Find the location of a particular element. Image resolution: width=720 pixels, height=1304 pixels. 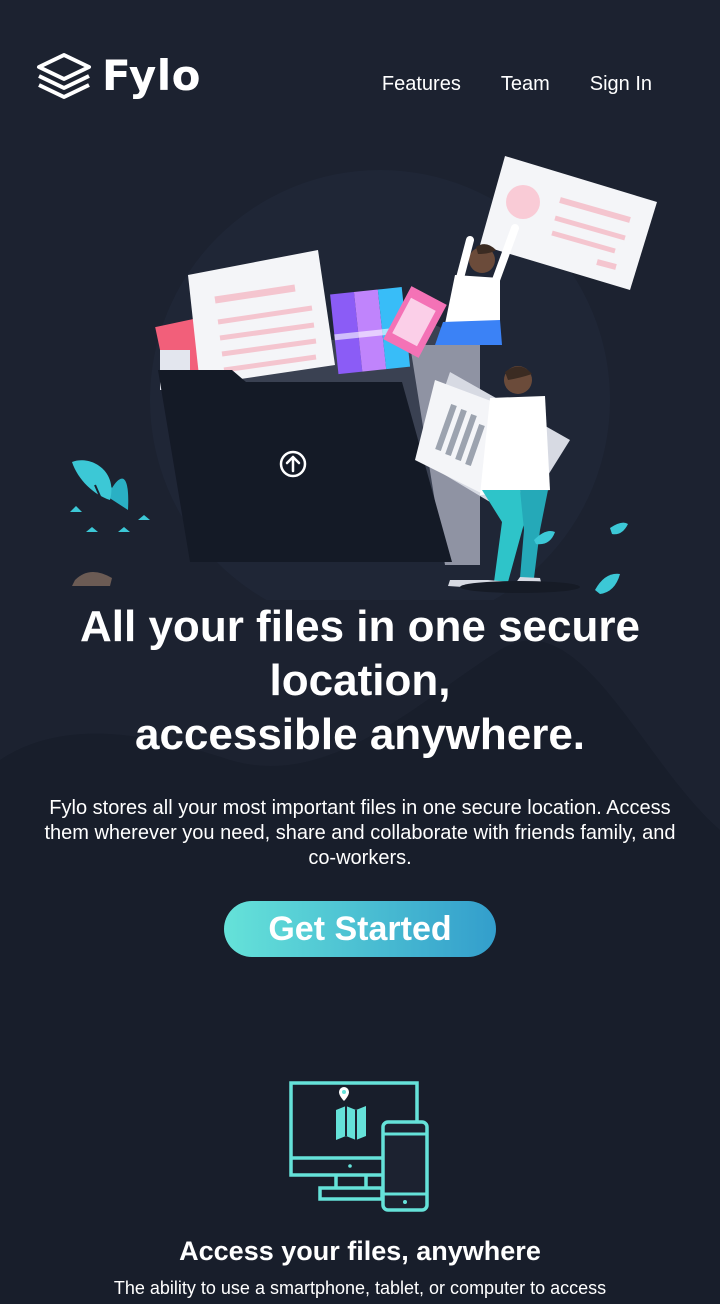

feature-title: Access your files, anywhere is located at coordinates (360, 1251).